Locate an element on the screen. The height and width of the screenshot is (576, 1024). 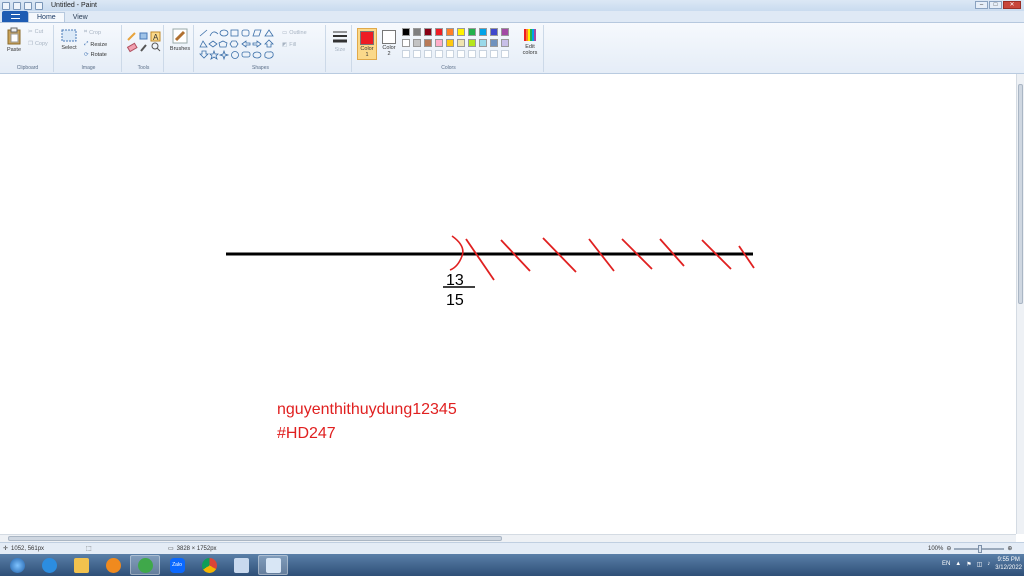
zoom-controls: 100% ⊖ ⊕ is located at coordinates (970, 548).